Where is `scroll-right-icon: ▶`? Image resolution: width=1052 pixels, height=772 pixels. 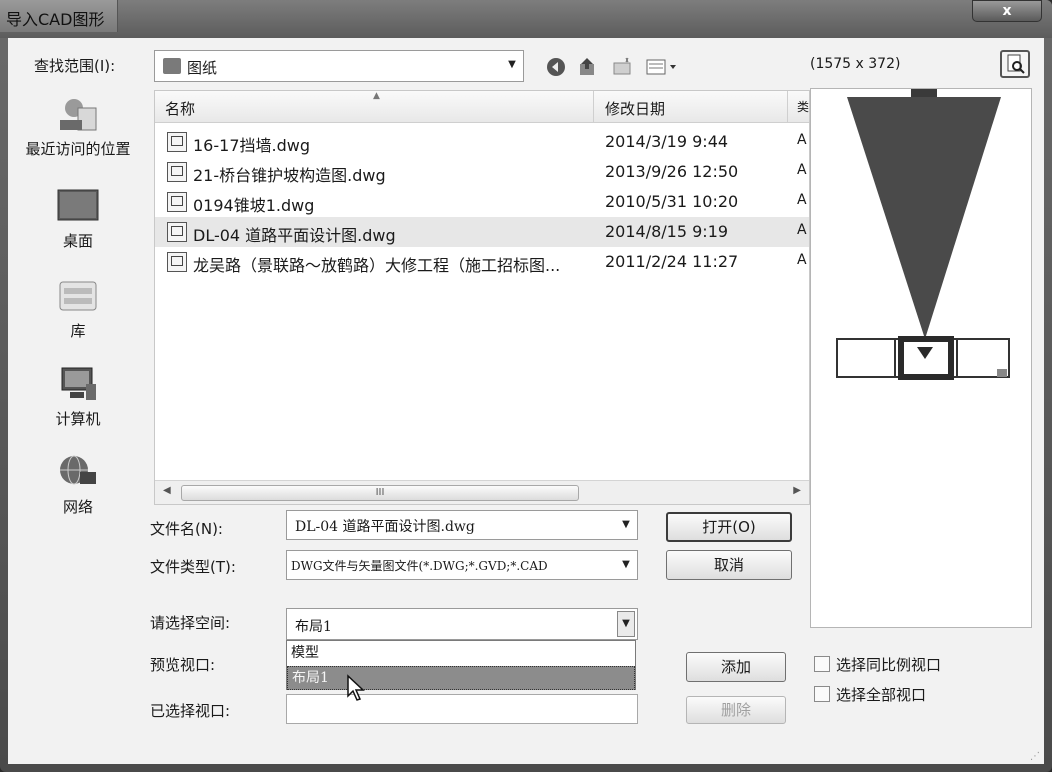
scroll-right-icon: ▶ is located at coordinates (797, 490).